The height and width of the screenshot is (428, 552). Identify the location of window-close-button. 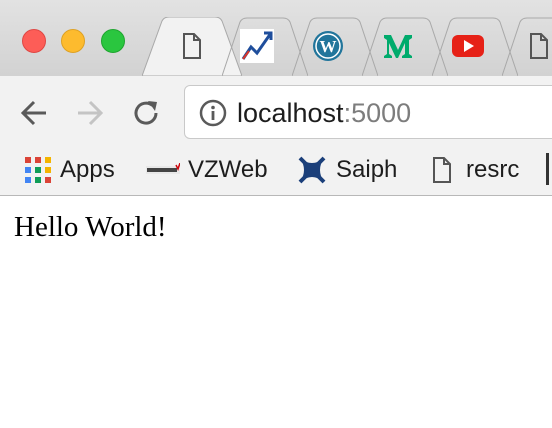
(34, 41).